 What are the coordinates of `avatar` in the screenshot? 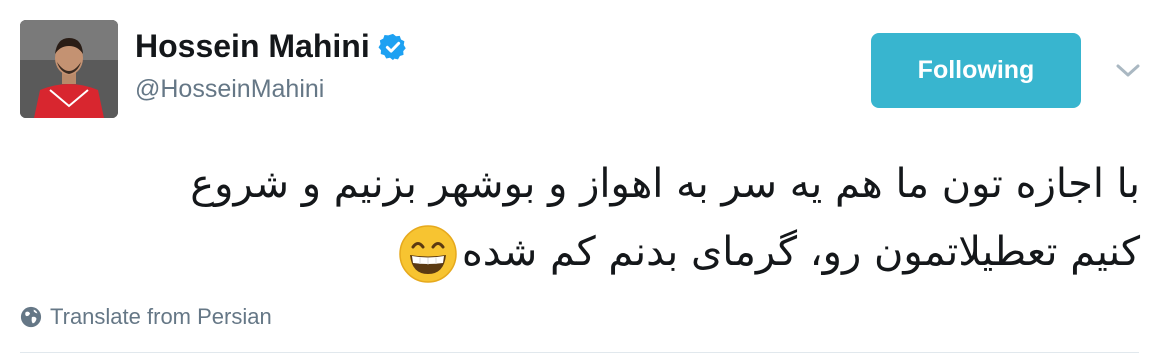 It's located at (69, 69).